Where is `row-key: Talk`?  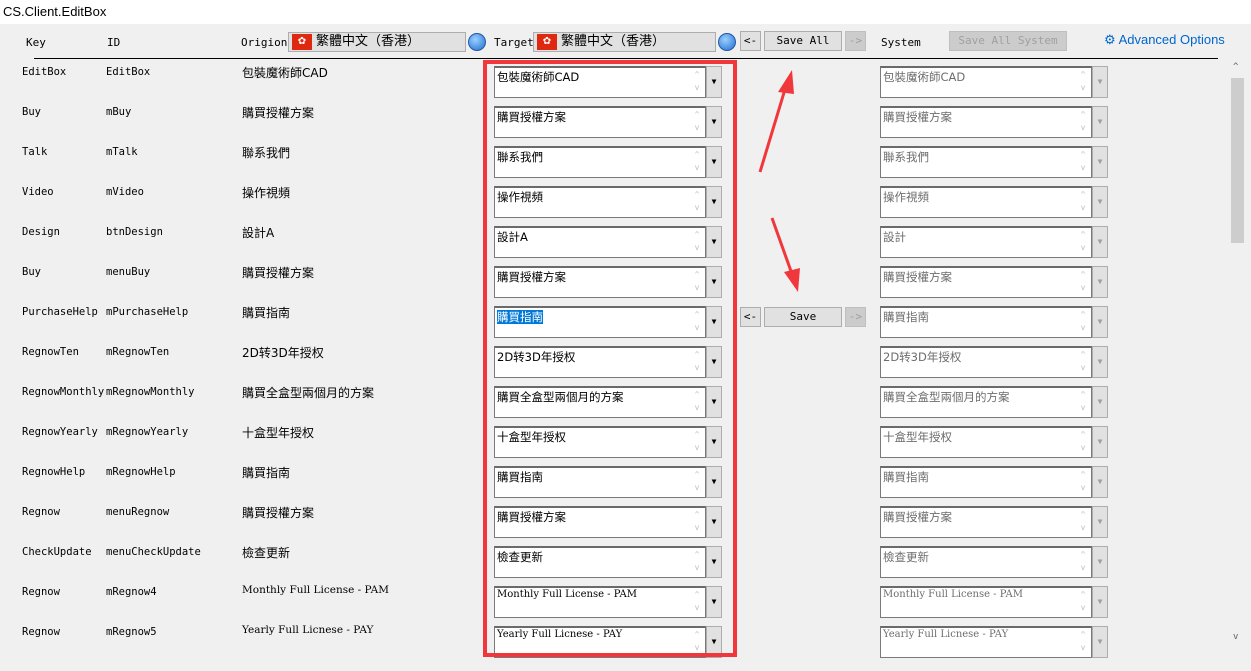 row-key: Talk is located at coordinates (35, 152).